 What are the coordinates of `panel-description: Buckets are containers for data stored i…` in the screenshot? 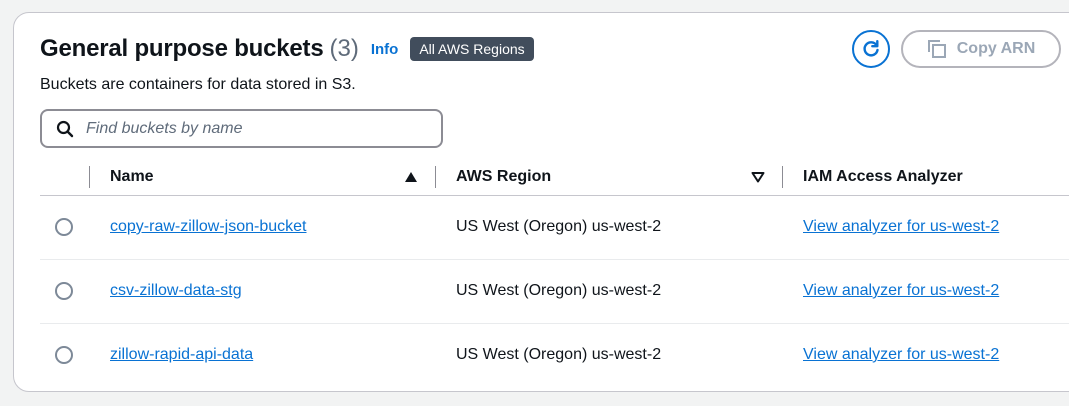 It's located at (198, 84).